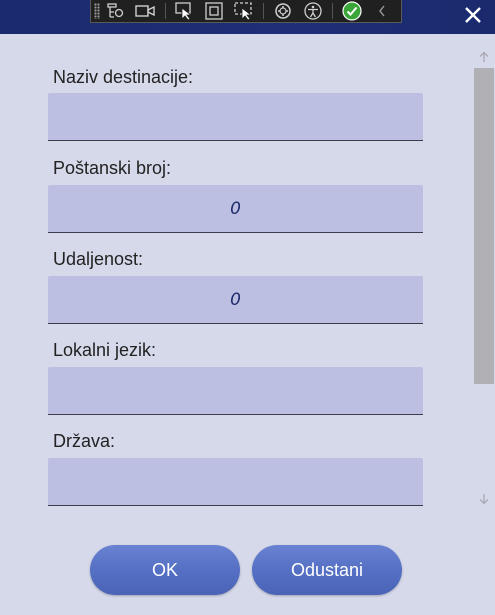 The width and height of the screenshot is (495, 615). Describe the element at coordinates (84, 441) in the screenshot. I see `country-label: Država:` at that location.